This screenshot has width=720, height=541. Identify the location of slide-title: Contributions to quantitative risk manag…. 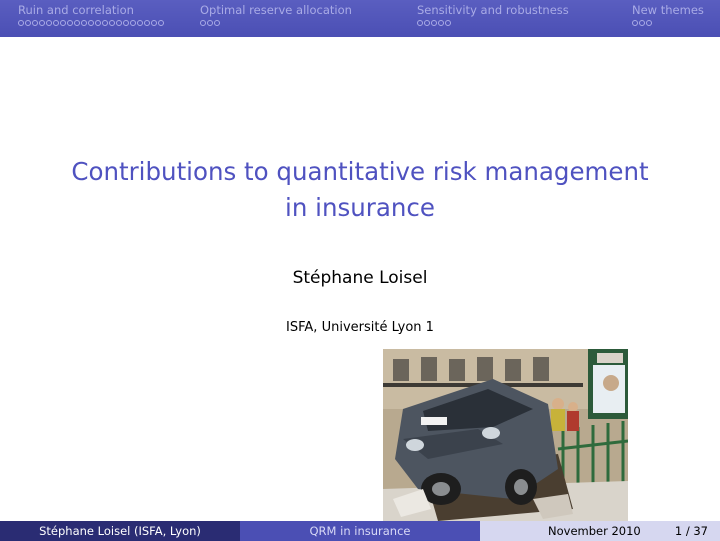
(360, 190).